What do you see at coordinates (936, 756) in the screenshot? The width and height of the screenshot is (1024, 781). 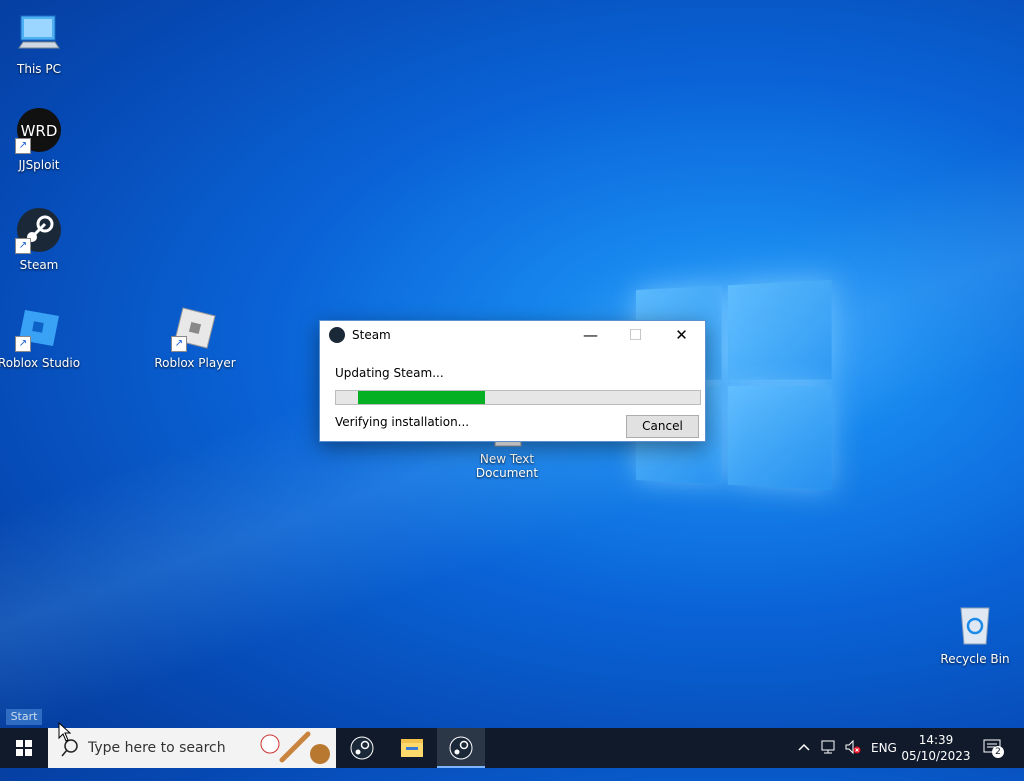 I see `clock-date: 05/10/2023` at bounding box center [936, 756].